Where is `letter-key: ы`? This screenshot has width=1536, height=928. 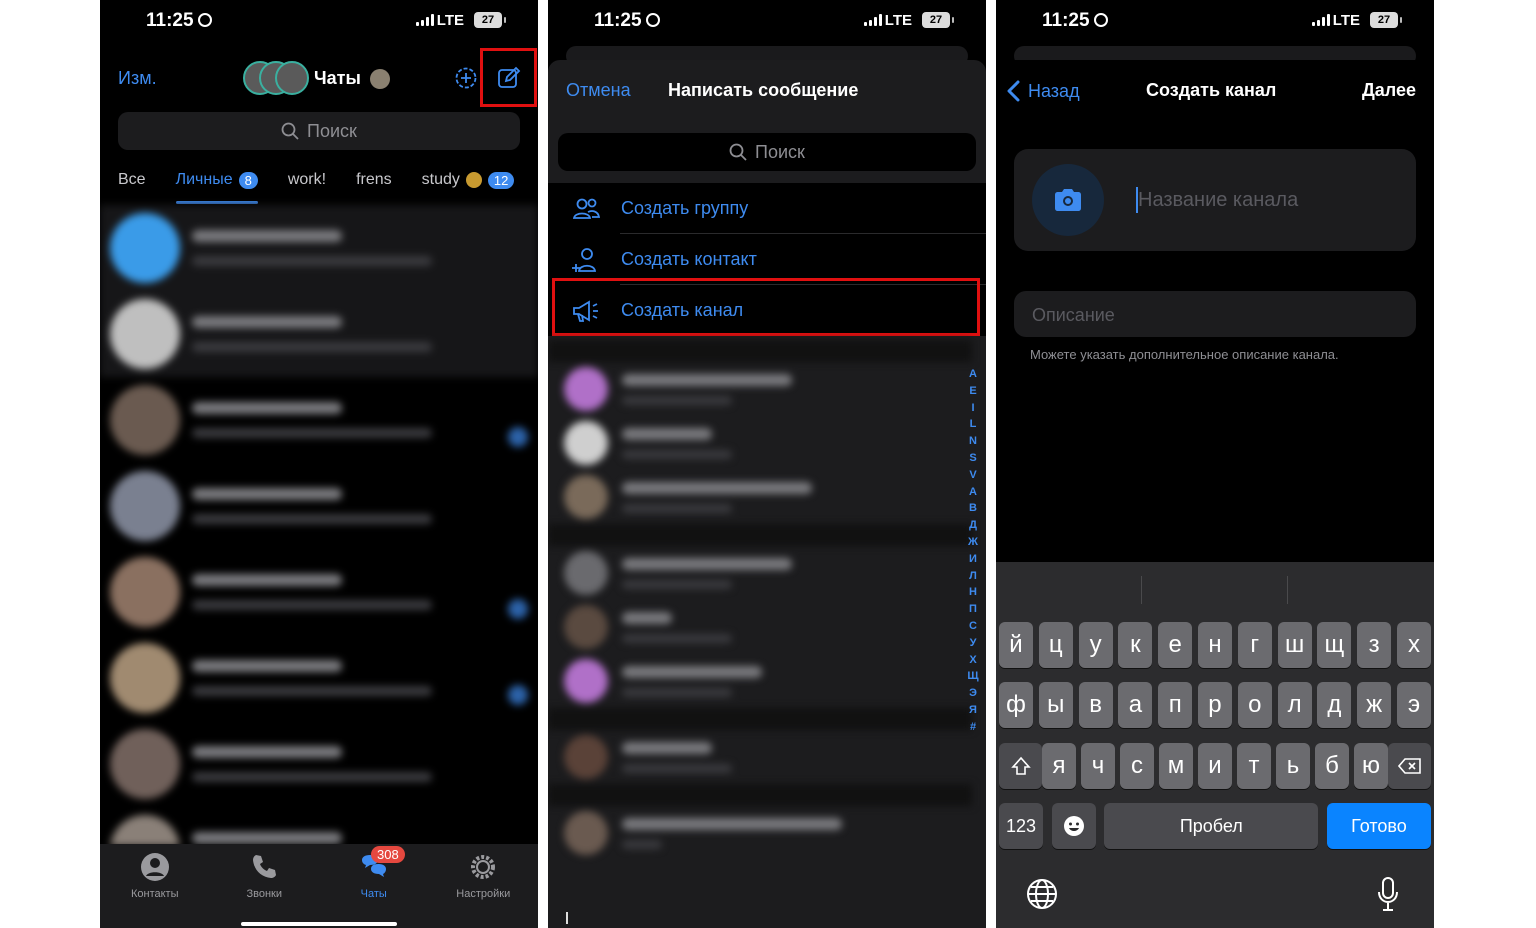 letter-key: ы is located at coordinates (1055, 705).